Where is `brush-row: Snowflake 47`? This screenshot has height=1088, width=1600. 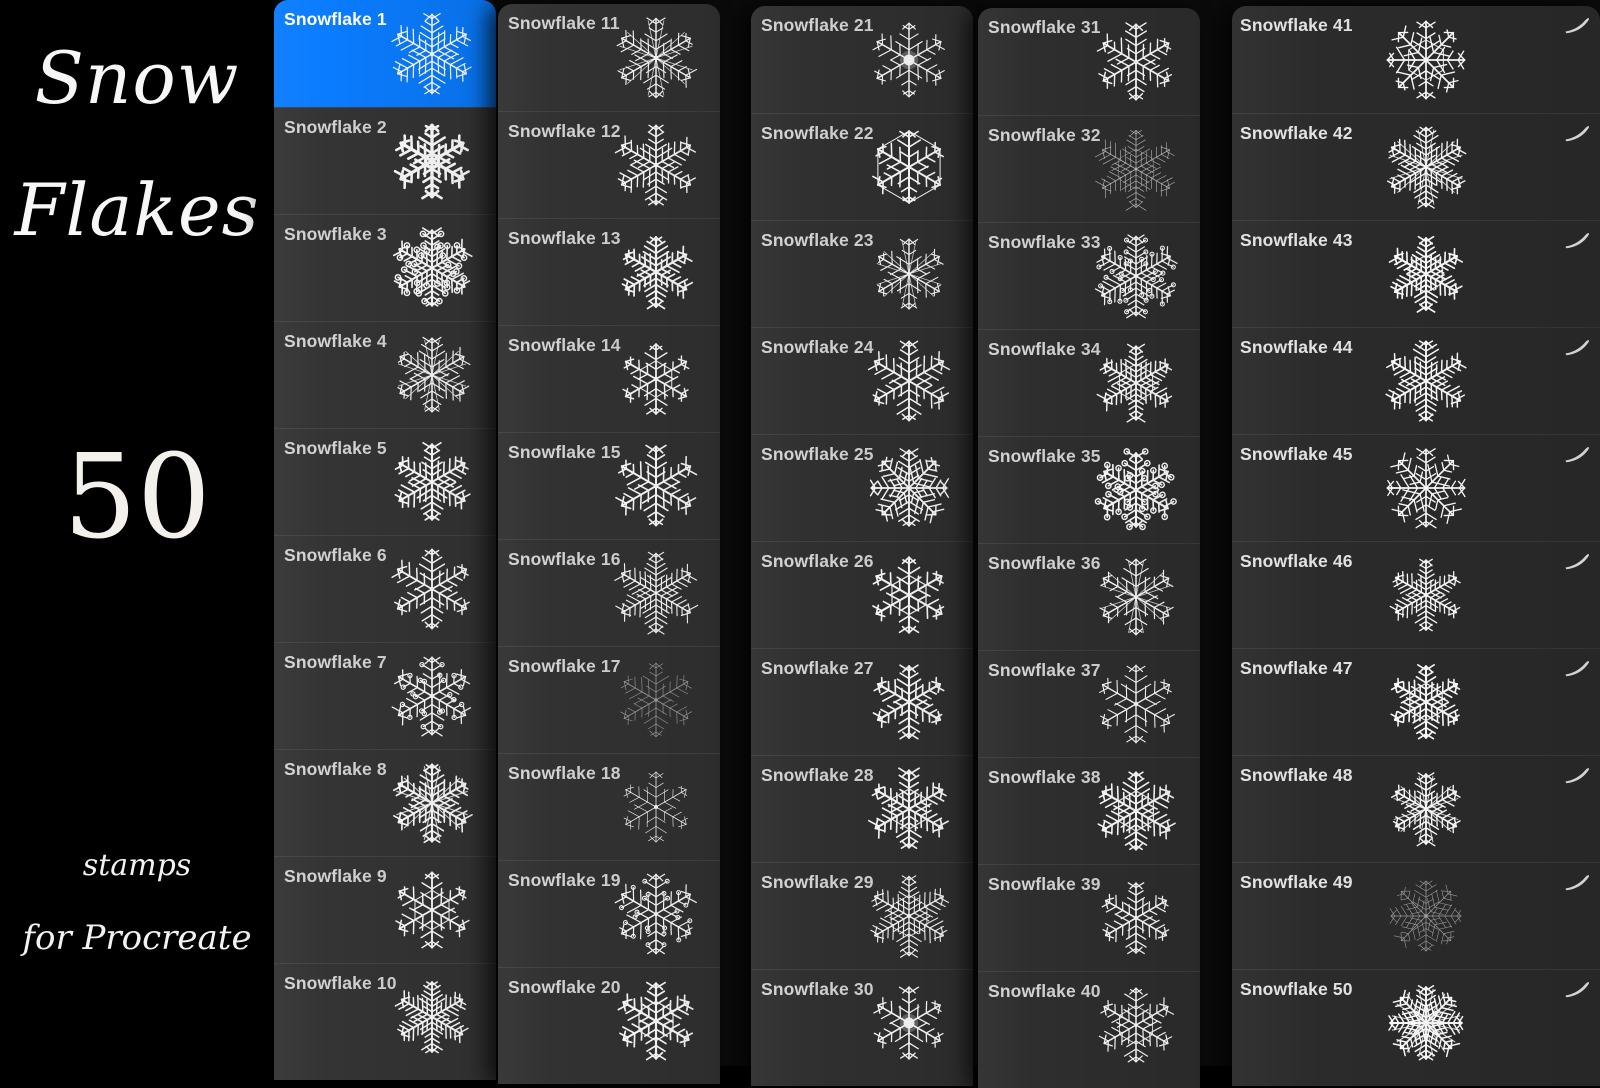 brush-row: Snowflake 47 is located at coordinates (1416, 701).